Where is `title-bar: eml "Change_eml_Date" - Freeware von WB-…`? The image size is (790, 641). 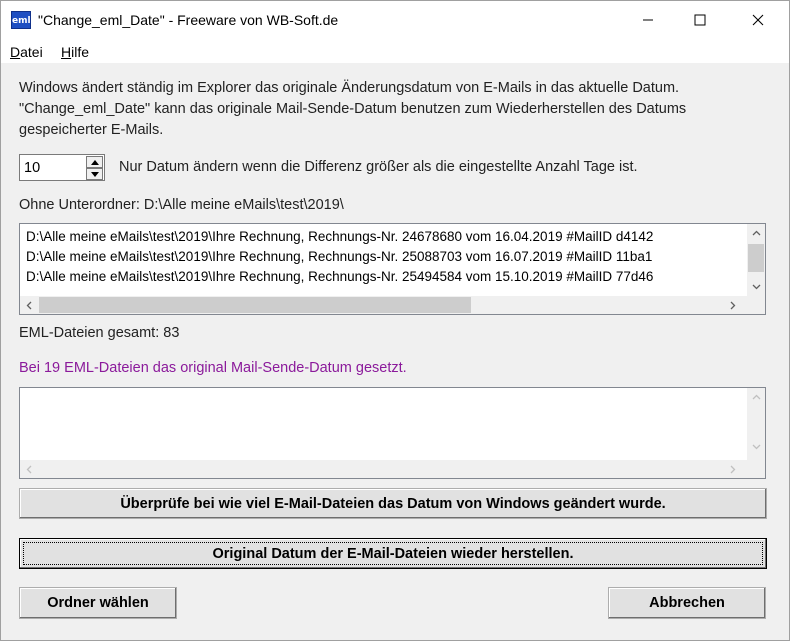
title-bar: eml "Change_eml_Date" - Freeware von WB-… is located at coordinates (395, 20).